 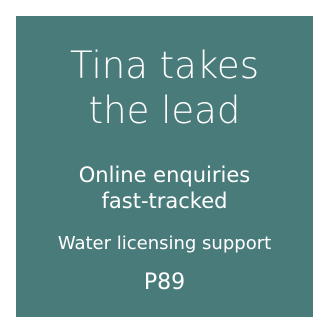 I want to click on subheadline-line-1: Online enquiries, so click(x=164, y=175).